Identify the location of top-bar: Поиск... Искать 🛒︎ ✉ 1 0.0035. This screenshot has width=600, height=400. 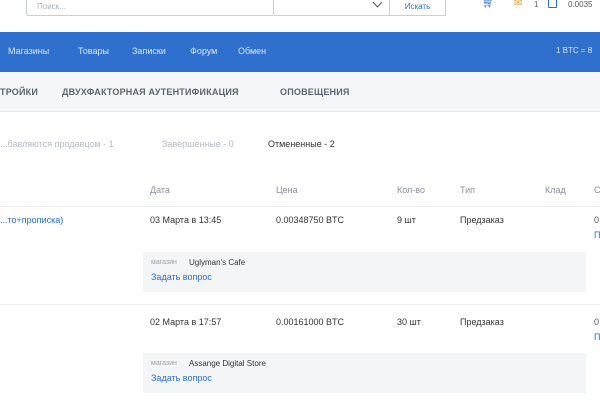
(300, 16).